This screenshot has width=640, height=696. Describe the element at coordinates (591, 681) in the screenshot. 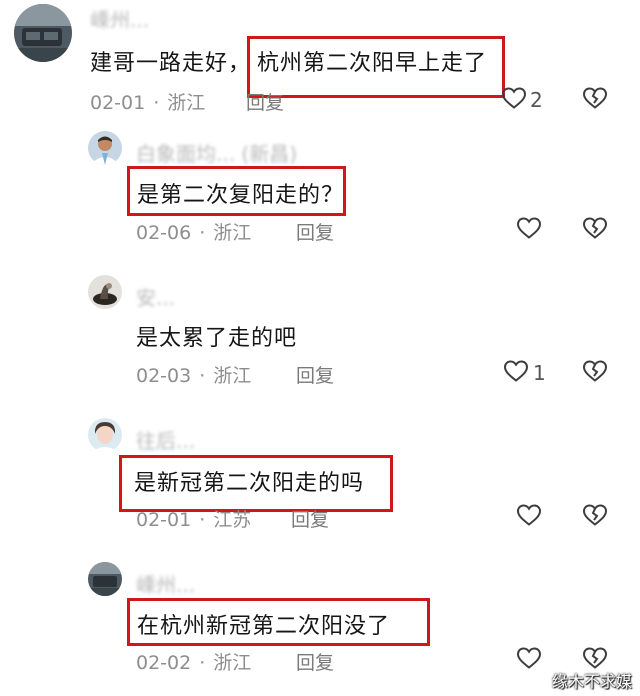

I see `watermark: 缘木不求媒` at that location.